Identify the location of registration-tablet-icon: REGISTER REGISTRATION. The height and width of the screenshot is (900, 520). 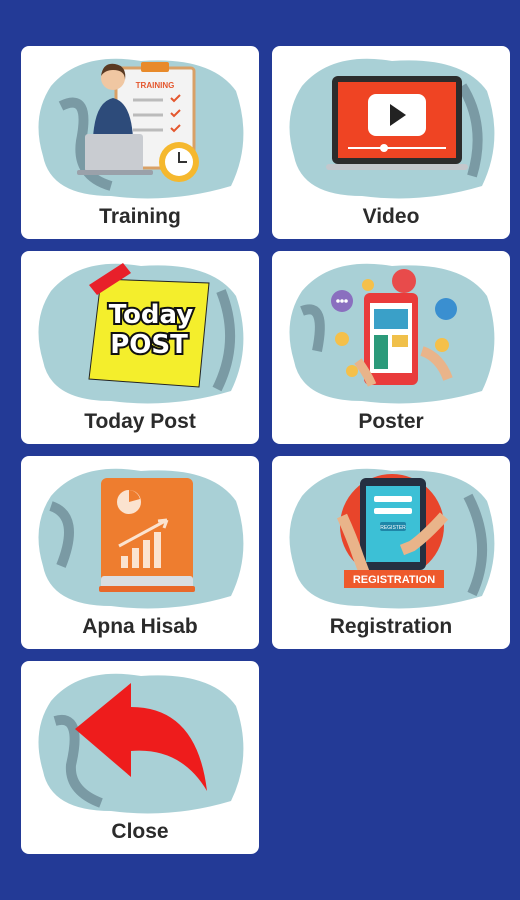
(392, 538).